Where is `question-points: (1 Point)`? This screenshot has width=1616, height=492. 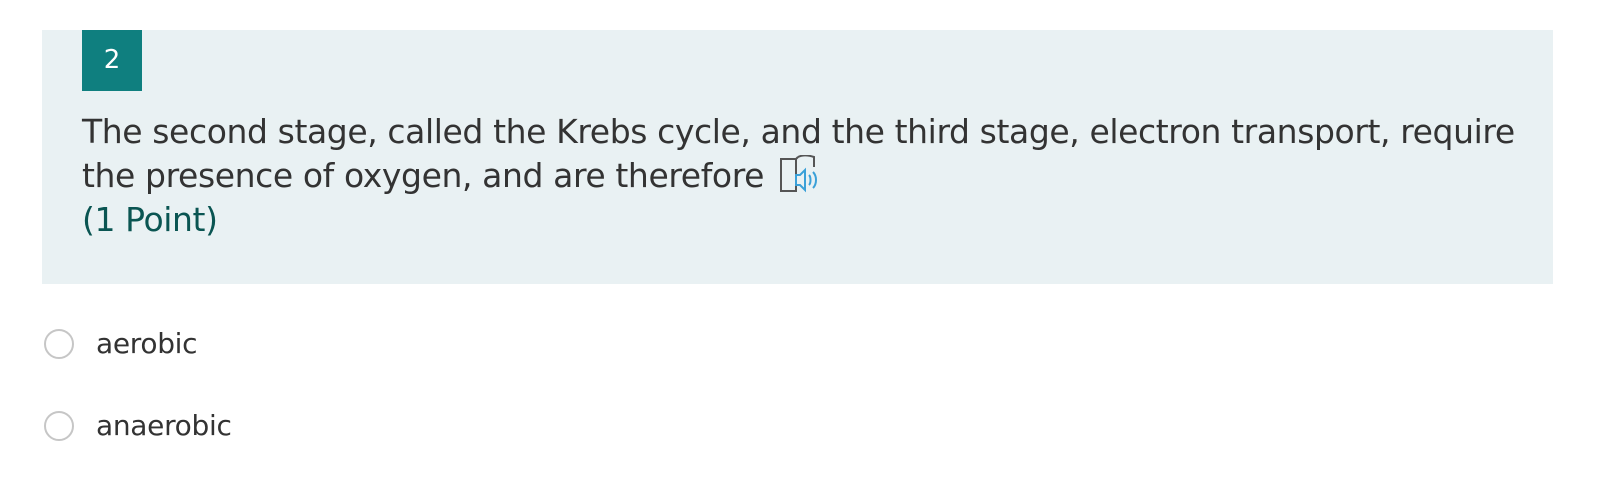 question-points: (1 Point) is located at coordinates (150, 219).